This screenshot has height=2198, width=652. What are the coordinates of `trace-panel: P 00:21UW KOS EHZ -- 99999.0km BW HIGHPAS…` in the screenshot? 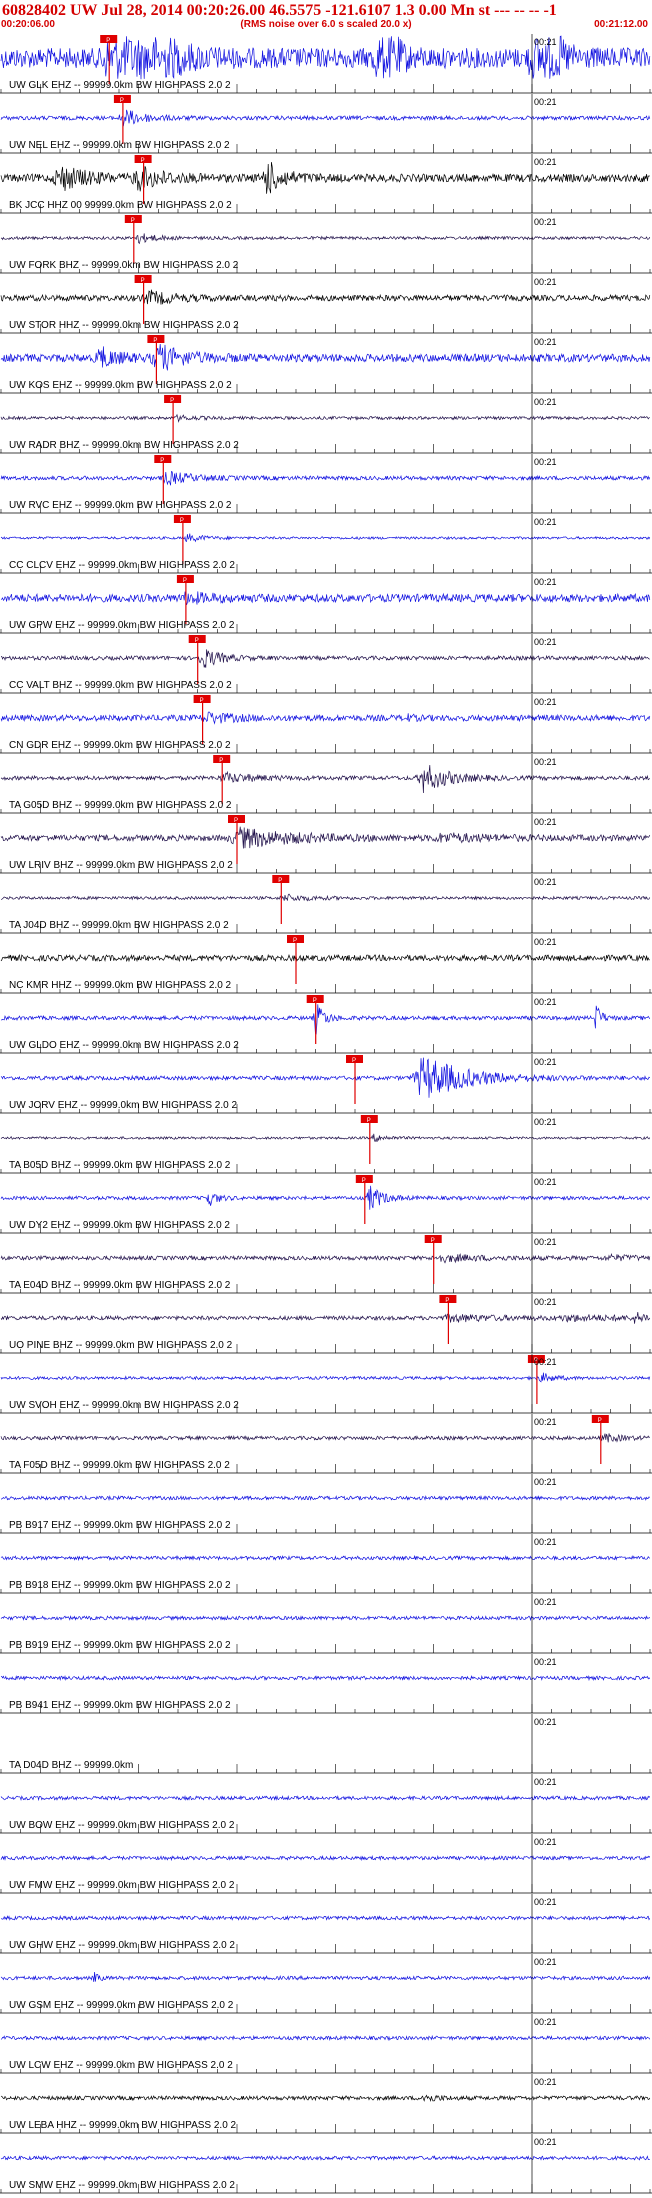 It's located at (326, 364).